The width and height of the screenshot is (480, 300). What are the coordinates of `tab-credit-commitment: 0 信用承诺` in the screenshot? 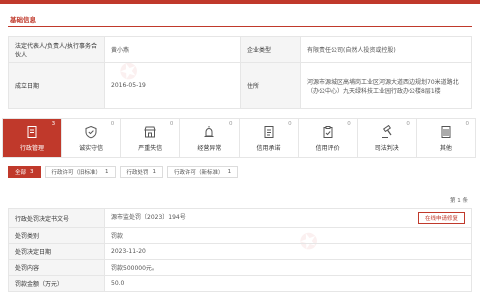 It's located at (269, 138).